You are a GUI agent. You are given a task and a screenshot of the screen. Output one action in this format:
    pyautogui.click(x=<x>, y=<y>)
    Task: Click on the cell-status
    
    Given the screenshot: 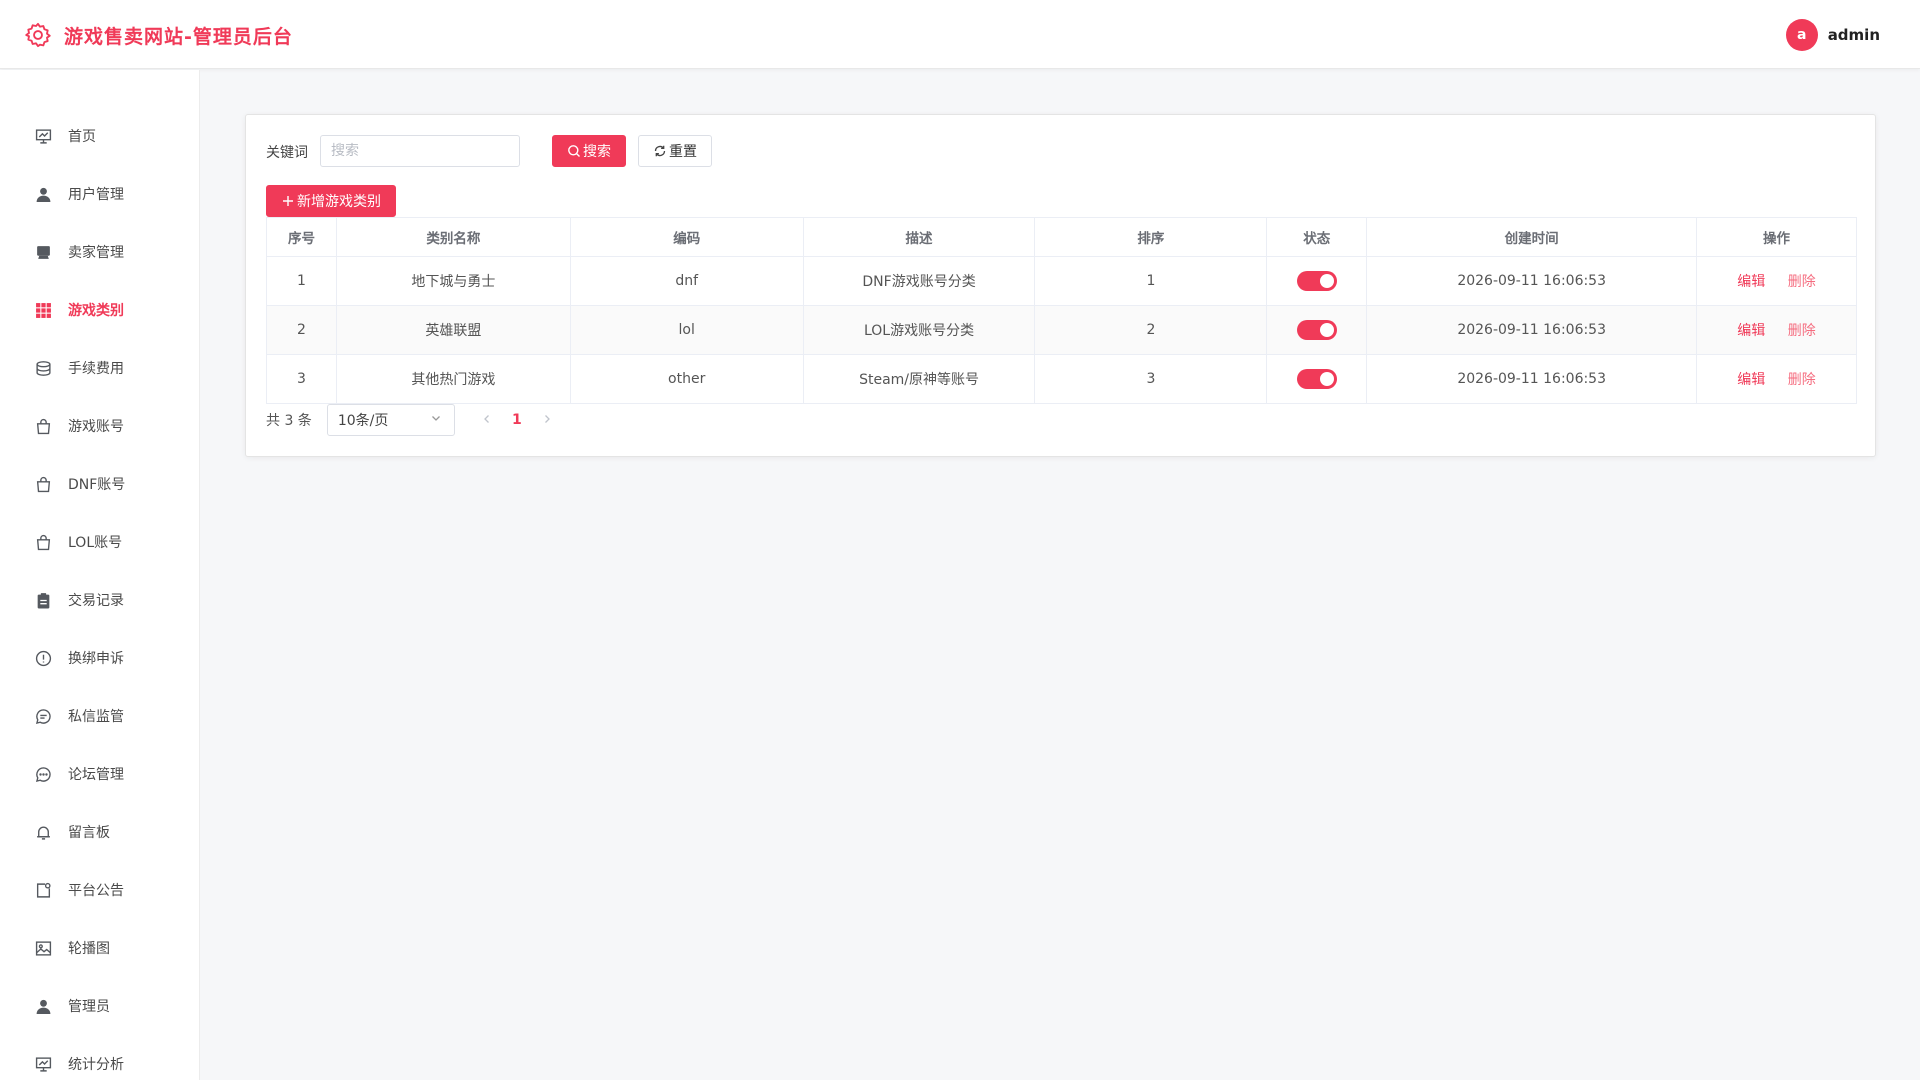 What is the action you would take?
    pyautogui.click(x=1317, y=330)
    